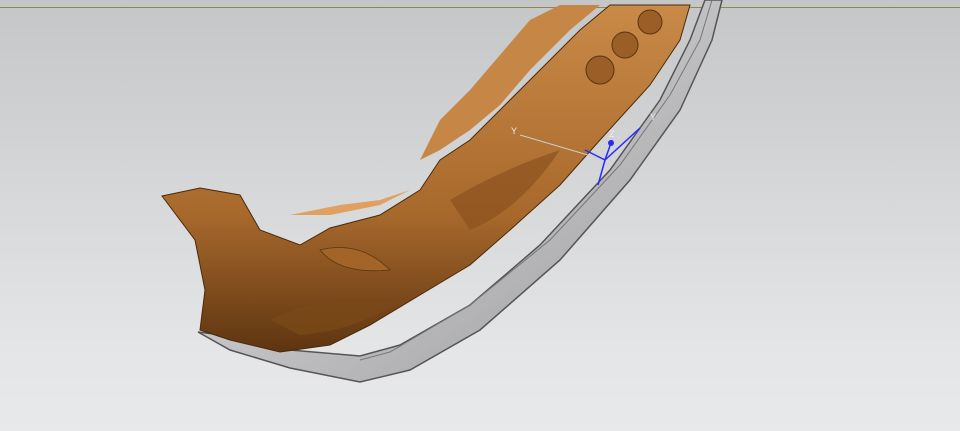  Describe the element at coordinates (611, 143) in the screenshot. I see `triad-origin-handle` at that location.